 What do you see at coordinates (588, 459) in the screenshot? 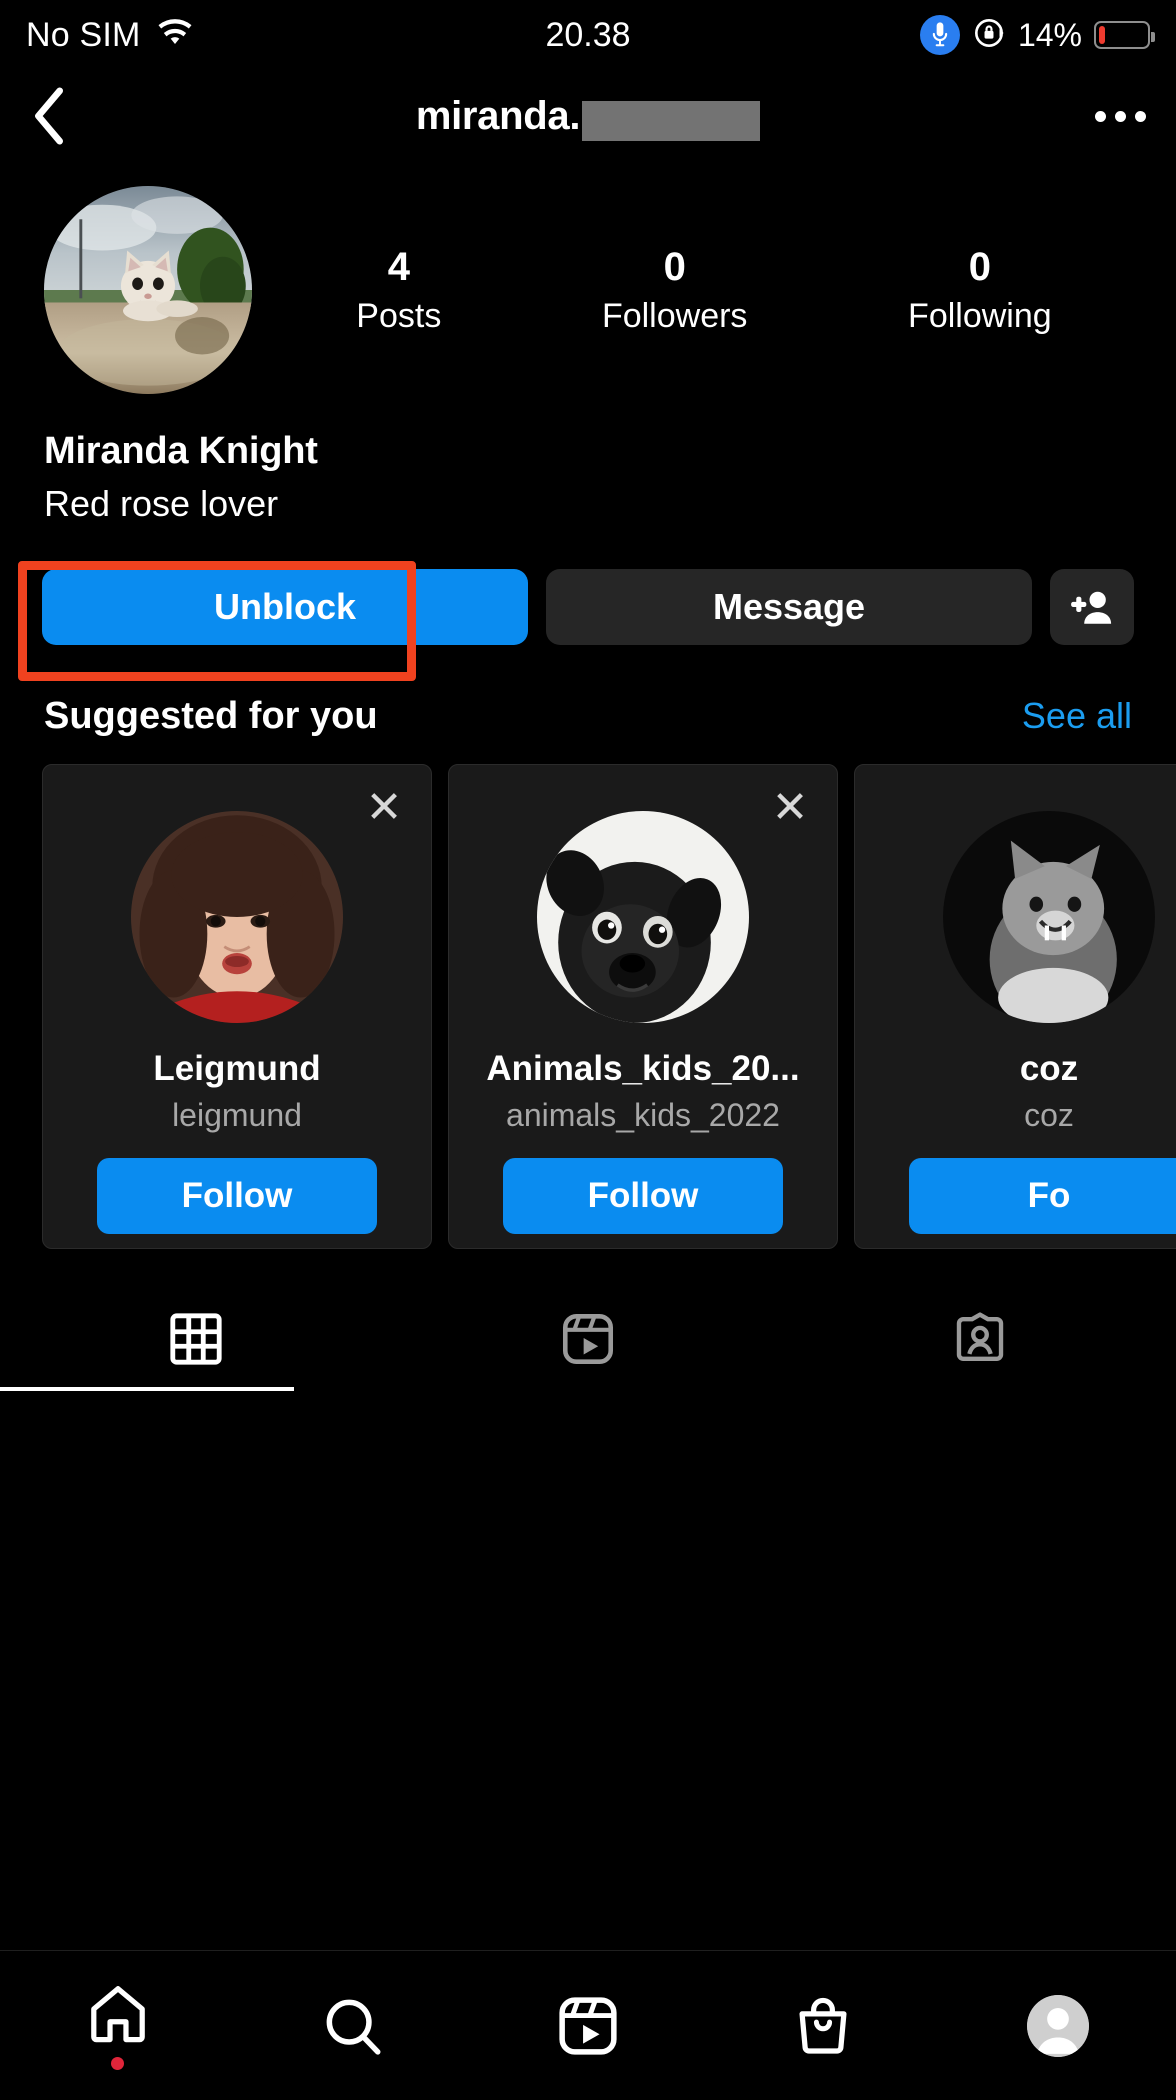
I see `profile-bio-block: Miranda Knight Red rose lover` at bounding box center [588, 459].